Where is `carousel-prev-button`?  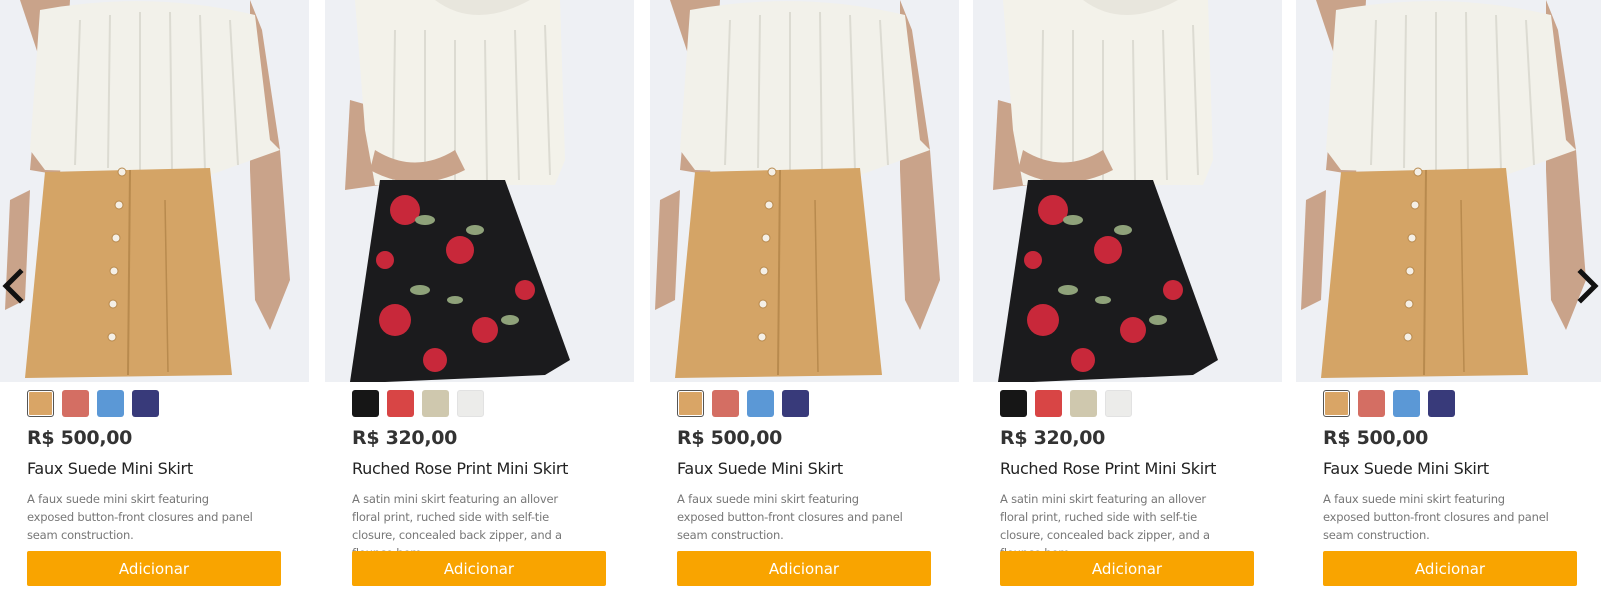
carousel-prev-button is located at coordinates (13, 286).